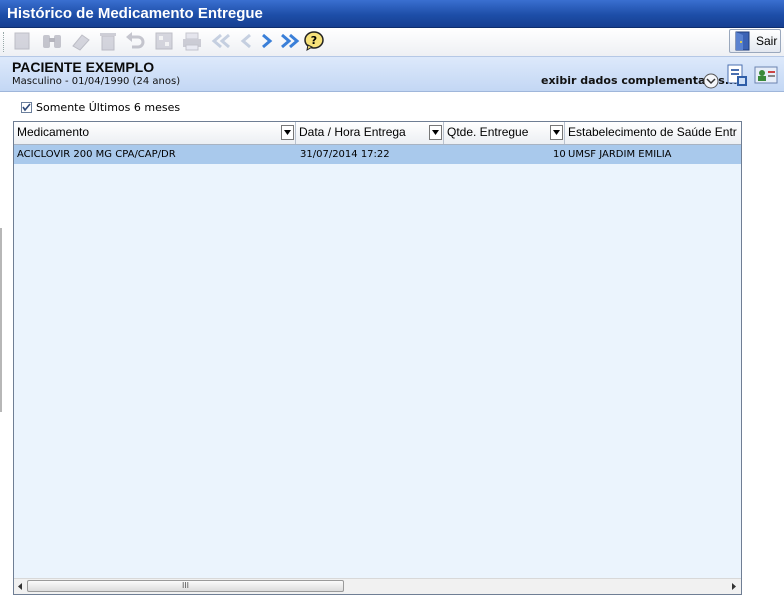 The width and height of the screenshot is (784, 615). Describe the element at coordinates (96, 81) in the screenshot. I see `patient-info: Masculino - 01/04/1990 (24 anos)` at that location.